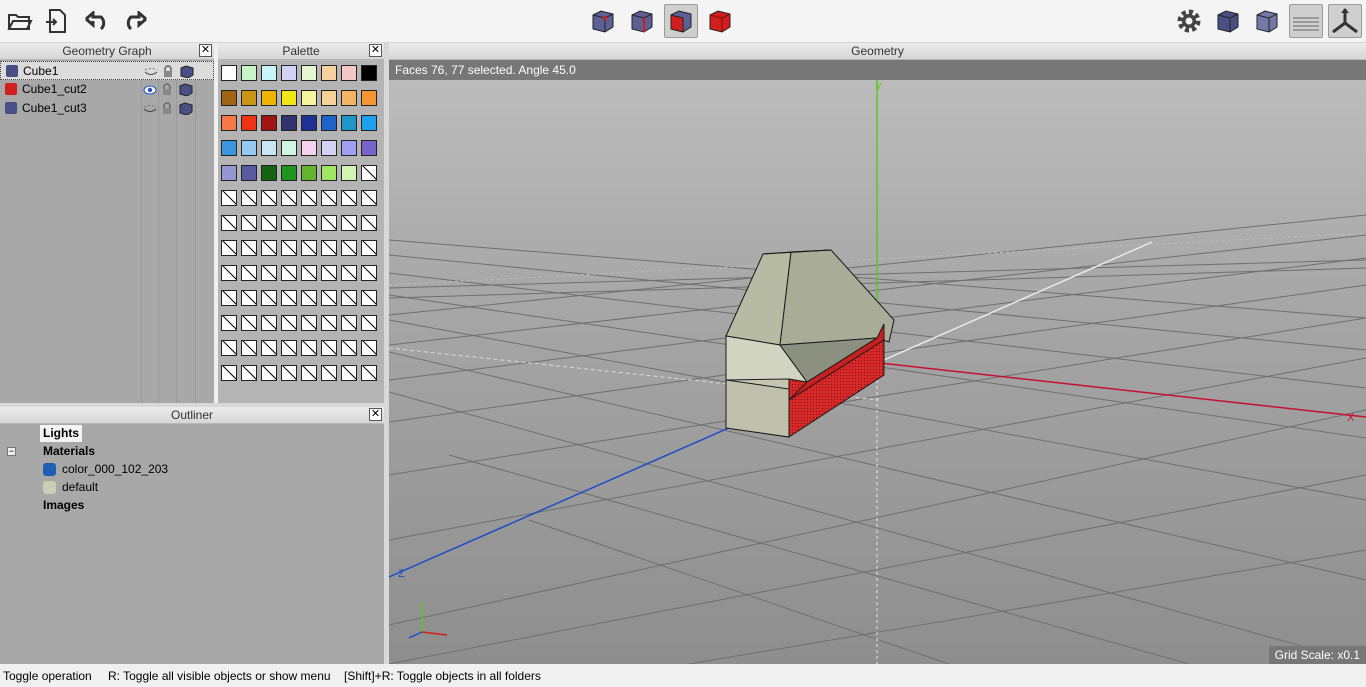  Describe the element at coordinates (150, 89) in the screenshot. I see `eye-open-icon` at that location.